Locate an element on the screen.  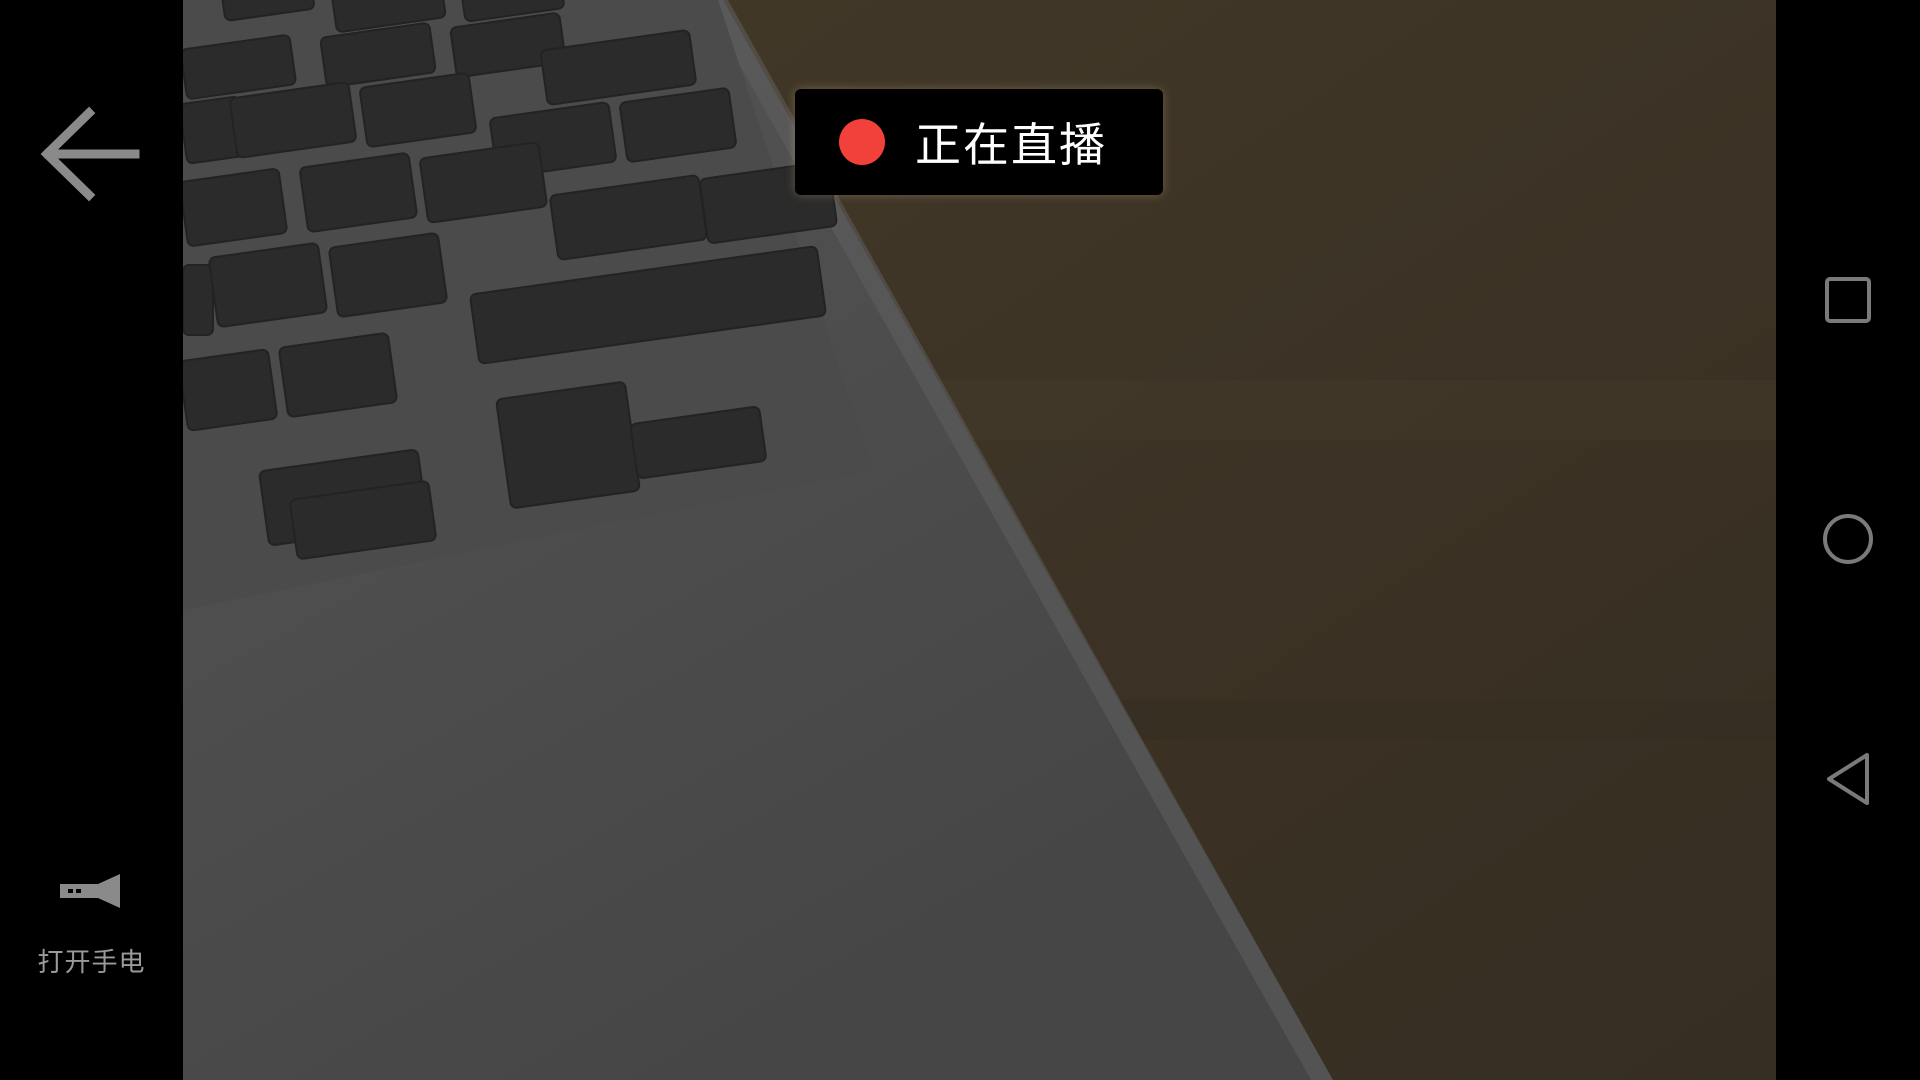
recents-button is located at coordinates (1848, 300).